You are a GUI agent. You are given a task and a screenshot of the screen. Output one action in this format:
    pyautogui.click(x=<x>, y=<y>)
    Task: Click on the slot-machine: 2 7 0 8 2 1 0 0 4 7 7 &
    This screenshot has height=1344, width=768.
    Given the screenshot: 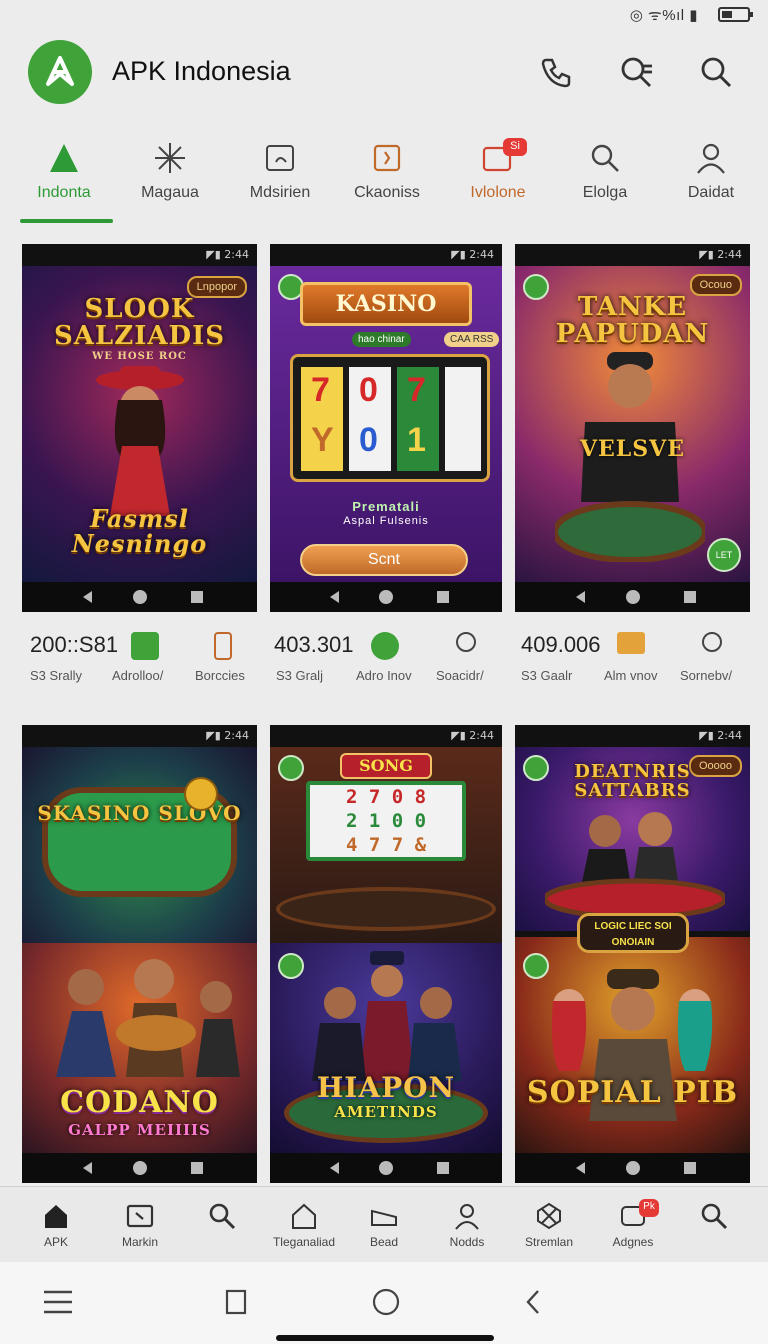 What is the action you would take?
    pyautogui.click(x=386, y=821)
    